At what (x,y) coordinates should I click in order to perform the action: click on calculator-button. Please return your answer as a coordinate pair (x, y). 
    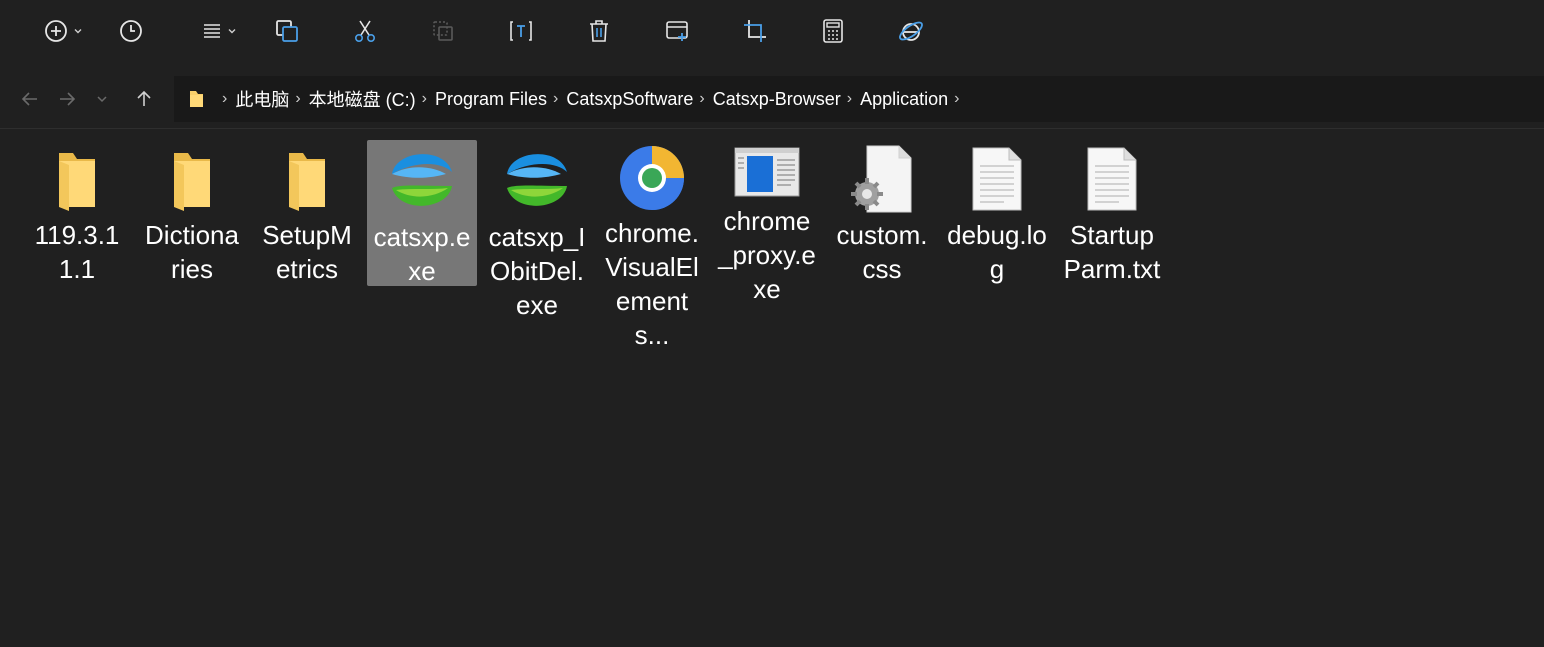
    Looking at the image, I should click on (833, 31).